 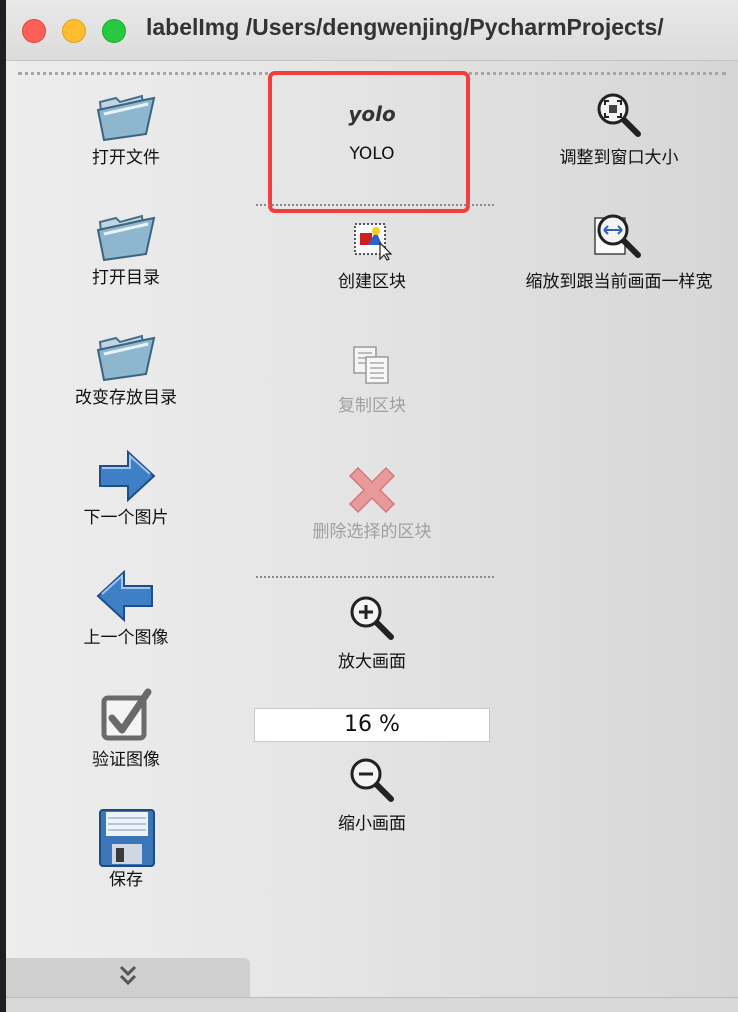 What do you see at coordinates (372, 1004) in the screenshot?
I see `status-strip` at bounding box center [372, 1004].